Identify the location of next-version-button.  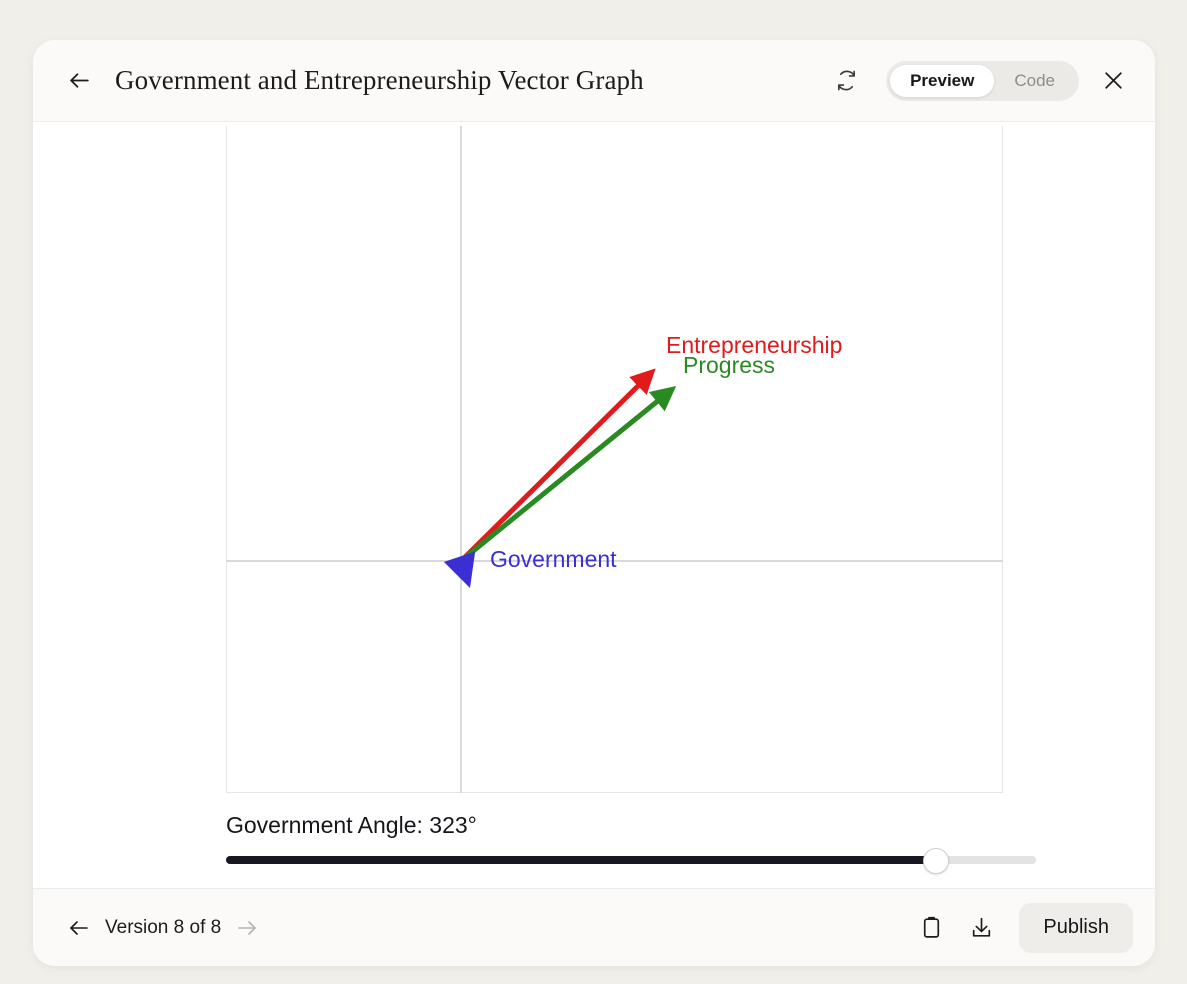
(247, 928).